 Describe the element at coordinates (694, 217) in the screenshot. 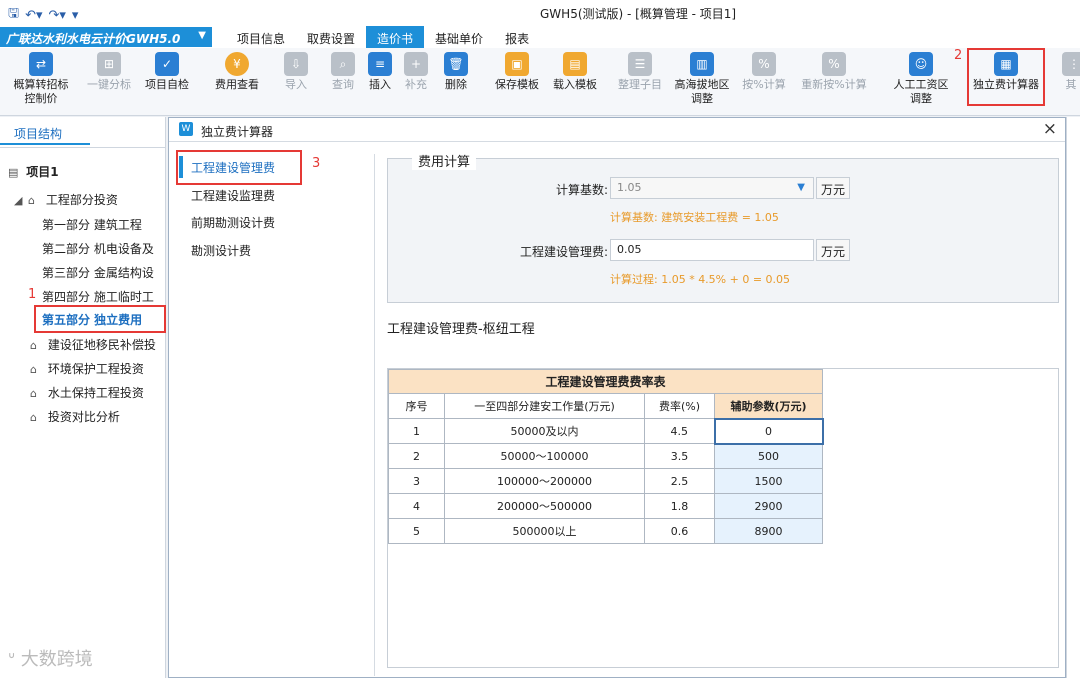

I see `base-hint: 计算基数: 建筑安装工程费 = 1.05` at that location.